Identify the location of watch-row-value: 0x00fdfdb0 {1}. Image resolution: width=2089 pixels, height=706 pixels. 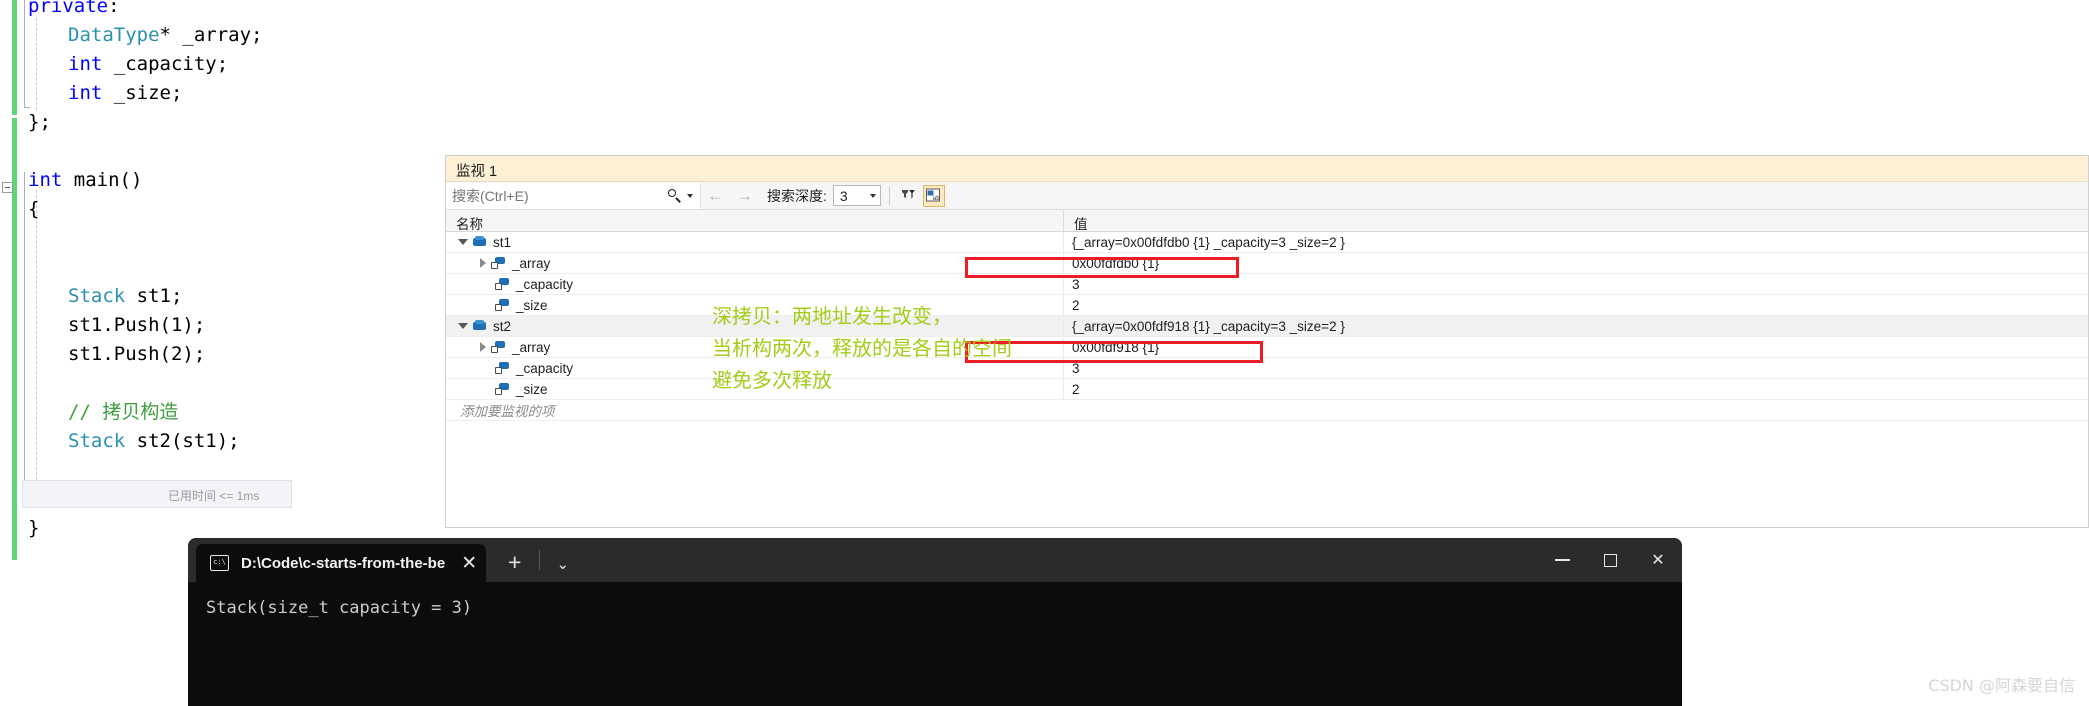
(1576, 263).